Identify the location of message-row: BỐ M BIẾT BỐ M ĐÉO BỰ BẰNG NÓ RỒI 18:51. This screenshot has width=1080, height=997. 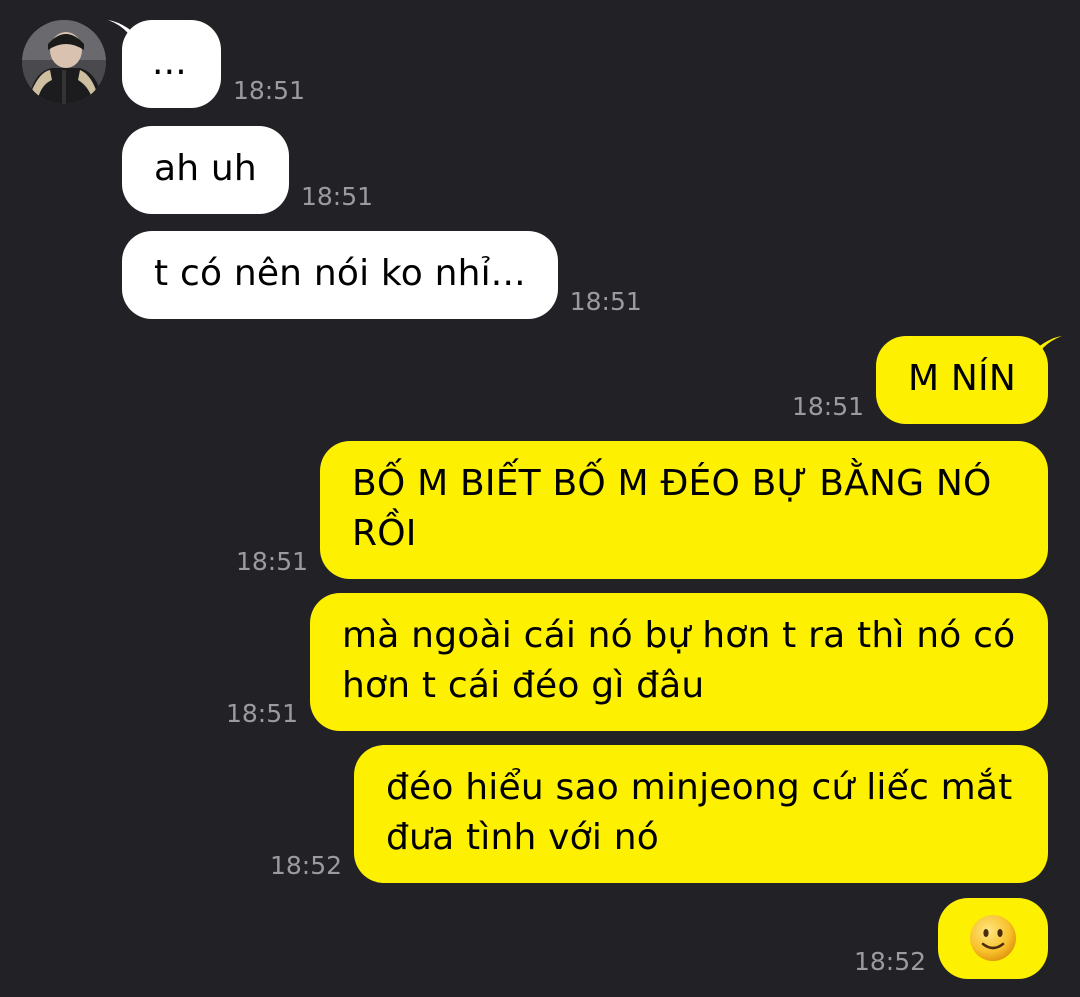
(642, 510).